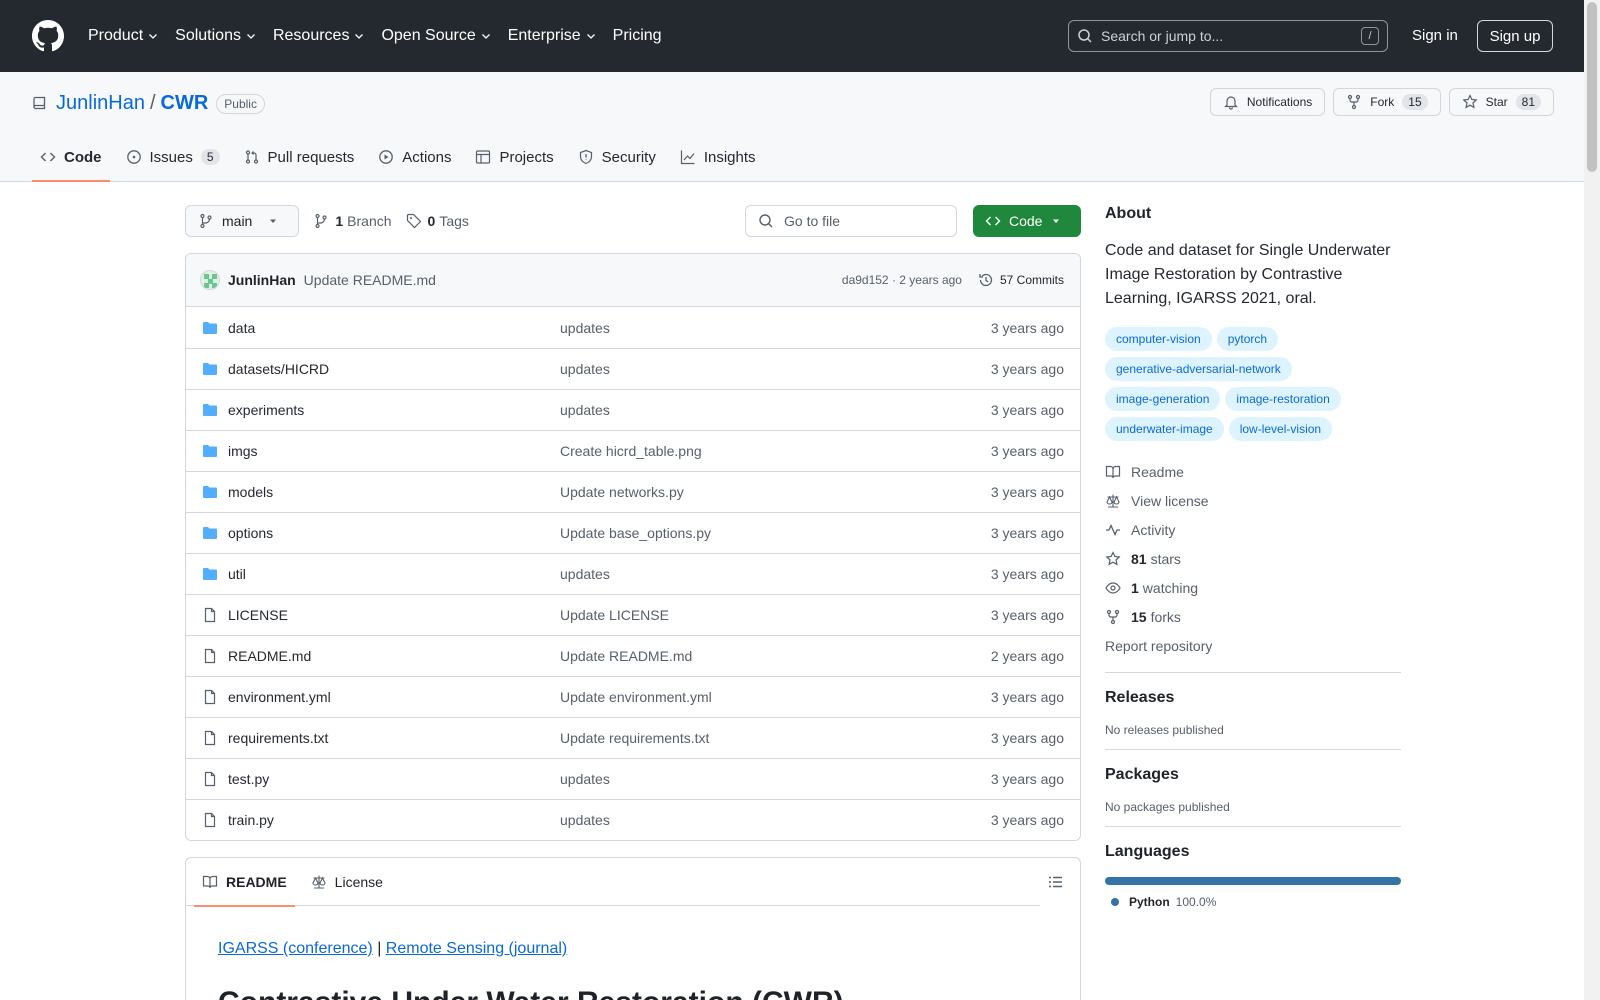 The height and width of the screenshot is (1000, 1600). What do you see at coordinates (1253, 500) in the screenshot?
I see `license-link: View license` at bounding box center [1253, 500].